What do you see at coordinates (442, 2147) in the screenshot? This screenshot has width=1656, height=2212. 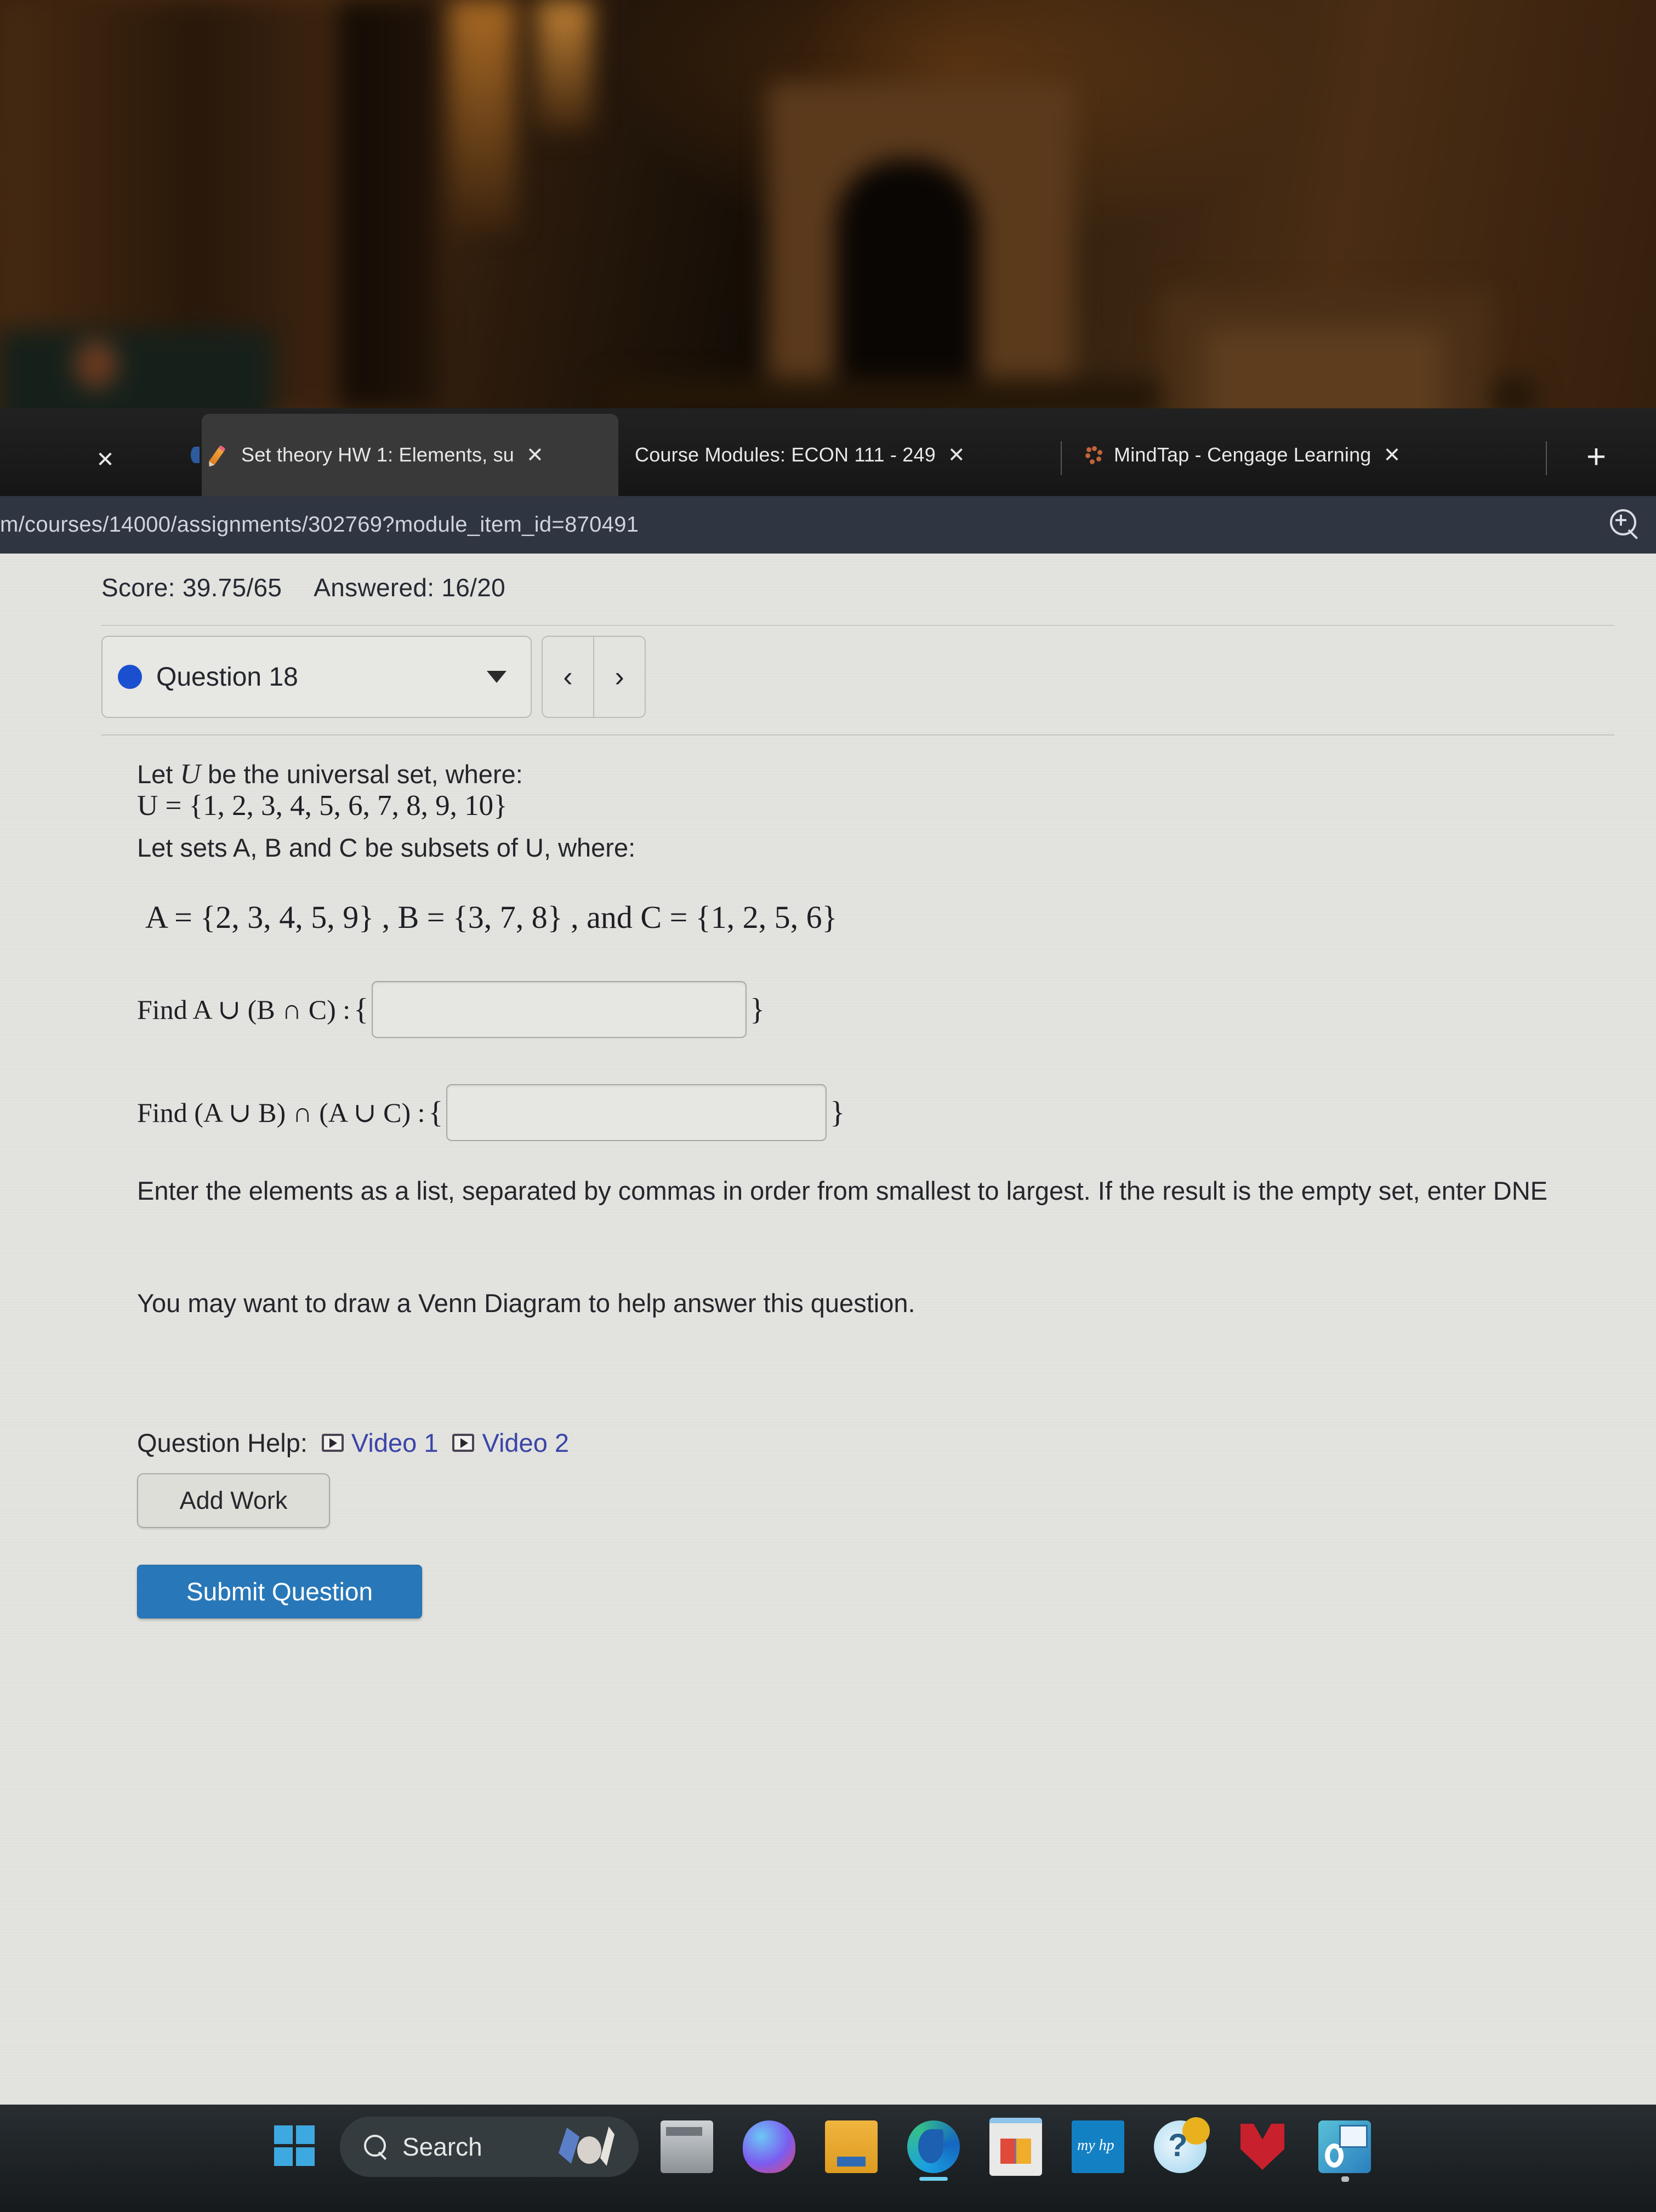 I see `search-placeholder: Search` at bounding box center [442, 2147].